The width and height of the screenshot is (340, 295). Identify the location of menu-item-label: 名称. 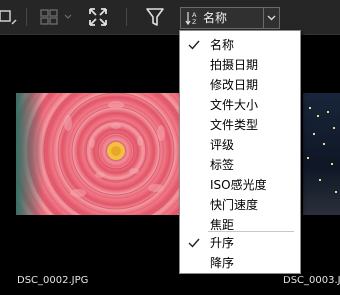
(222, 45).